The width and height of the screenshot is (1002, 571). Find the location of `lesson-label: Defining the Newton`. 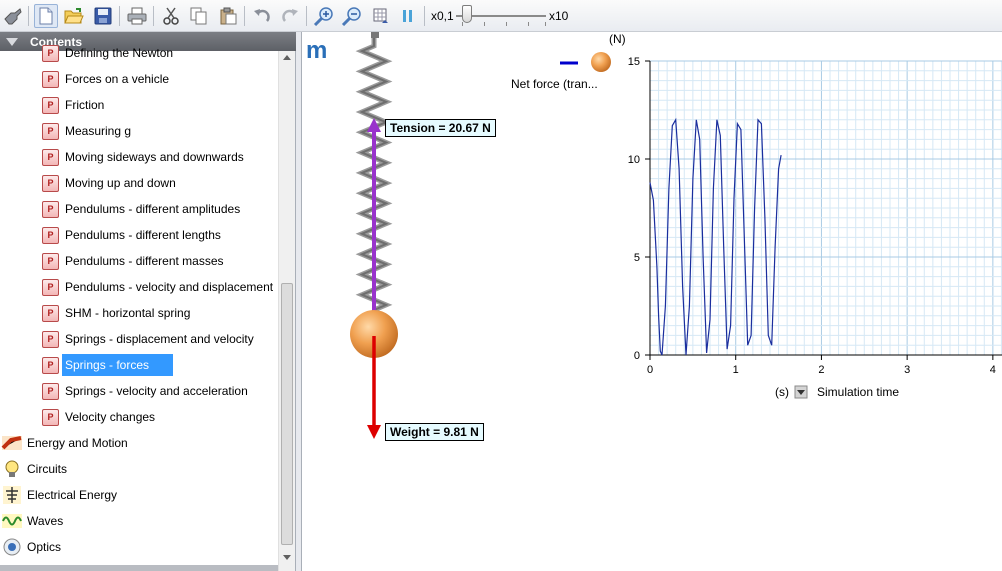

lesson-label: Defining the Newton is located at coordinates (119, 53).